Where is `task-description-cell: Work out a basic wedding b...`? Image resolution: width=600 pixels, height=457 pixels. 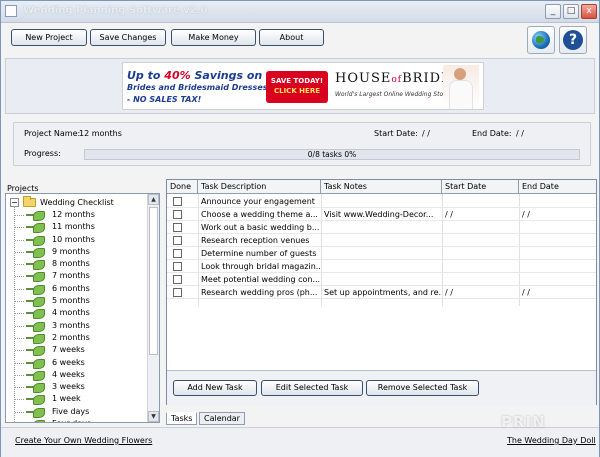 task-description-cell: Work out a basic wedding b... is located at coordinates (260, 227).